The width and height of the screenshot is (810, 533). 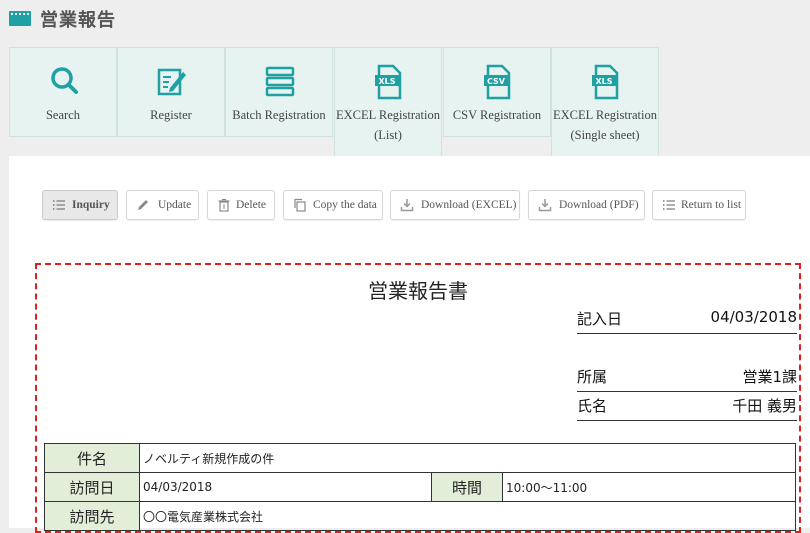 What do you see at coordinates (62, 115) in the screenshot?
I see `tile-label: Search` at bounding box center [62, 115].